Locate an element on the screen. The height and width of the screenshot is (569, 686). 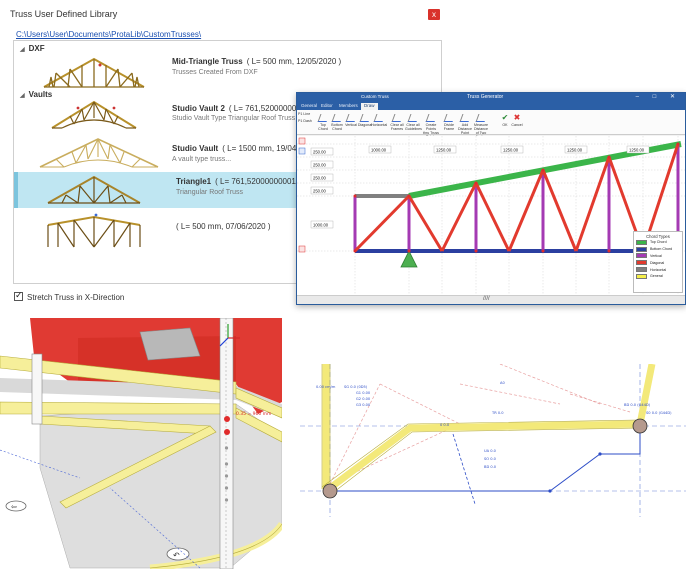
legend-label: General is located at coordinates (656, 276).